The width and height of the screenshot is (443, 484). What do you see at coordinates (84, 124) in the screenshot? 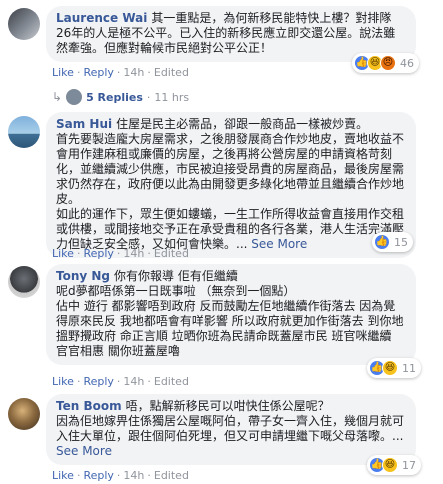
I see `commenter-name: Sam Hui` at bounding box center [84, 124].